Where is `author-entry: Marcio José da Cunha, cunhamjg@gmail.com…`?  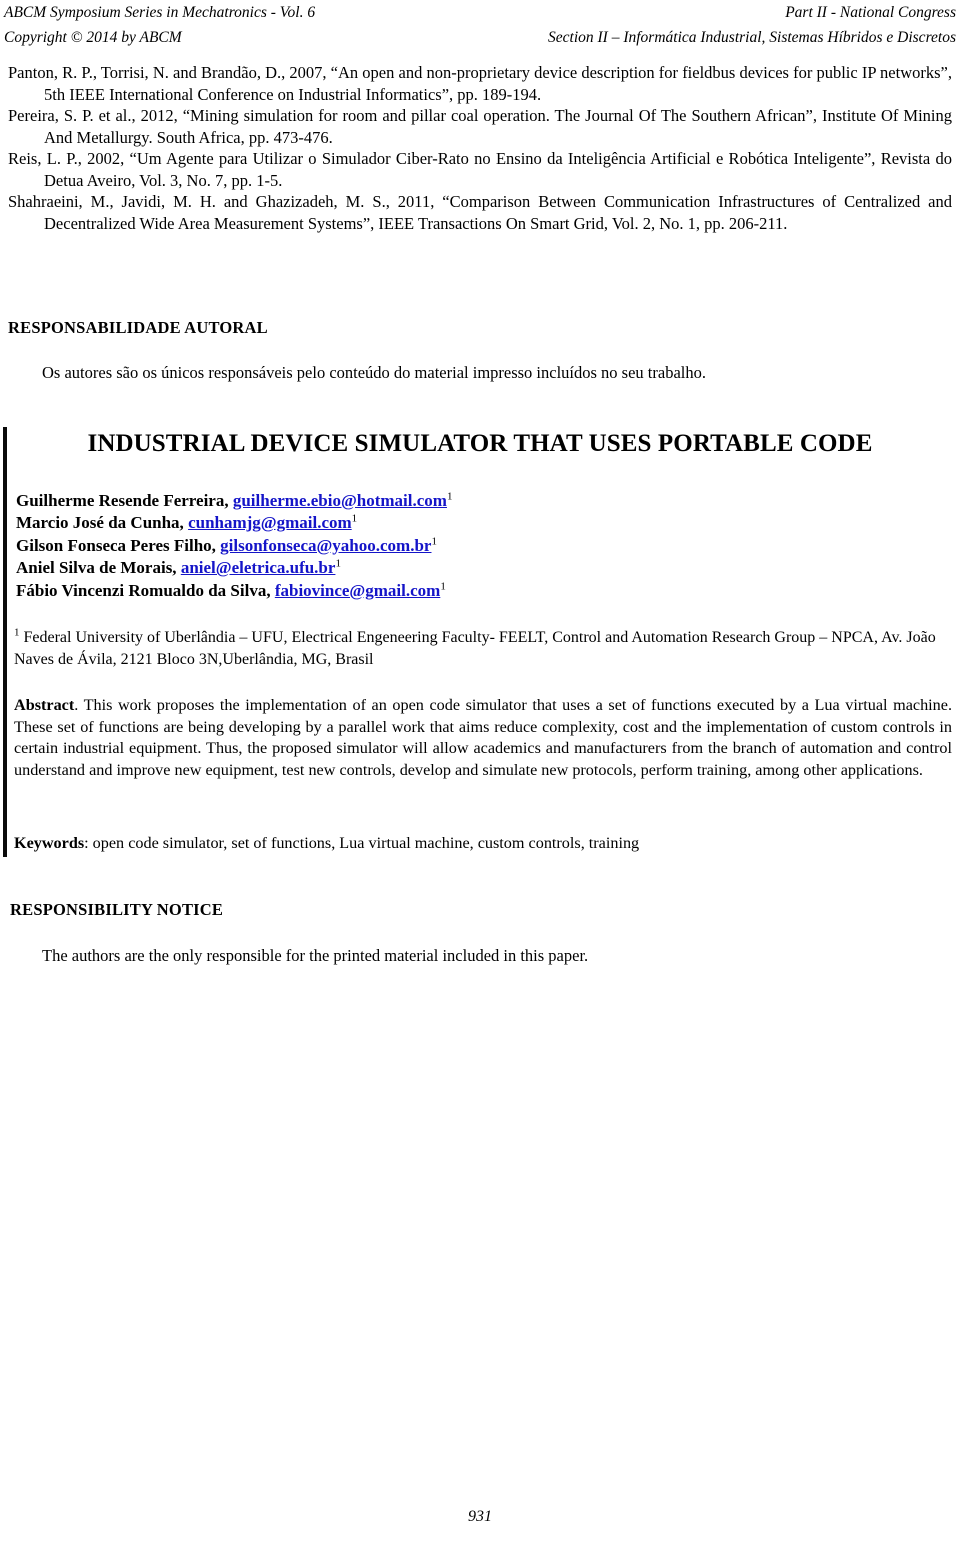 author-entry: Marcio José da Cunha, cunhamjg@gmail.com… is located at coordinates (466, 523).